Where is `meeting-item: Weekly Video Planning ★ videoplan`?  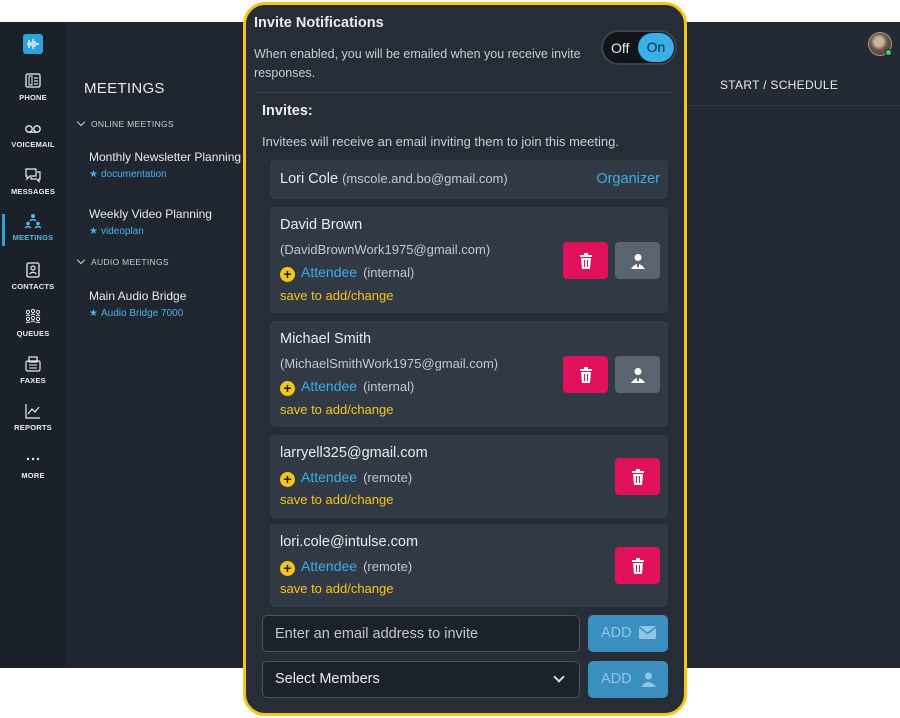
meeting-item: Weekly Video Planning ★ videoplan is located at coordinates (150, 222).